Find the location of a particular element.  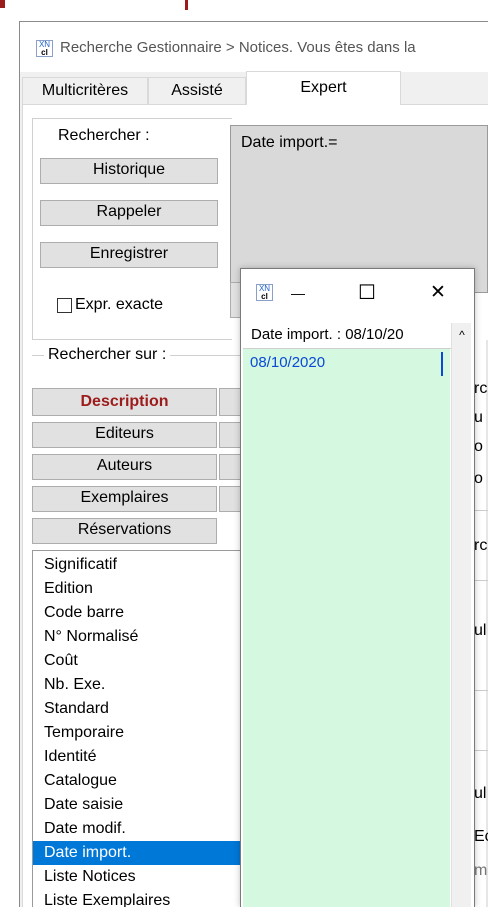

list-item: Temporaire is located at coordinates (138, 733).